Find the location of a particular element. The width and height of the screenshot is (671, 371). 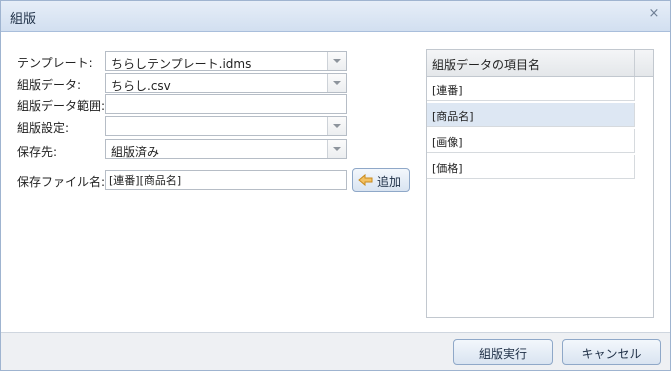

close-icon: × is located at coordinates (654, 14).